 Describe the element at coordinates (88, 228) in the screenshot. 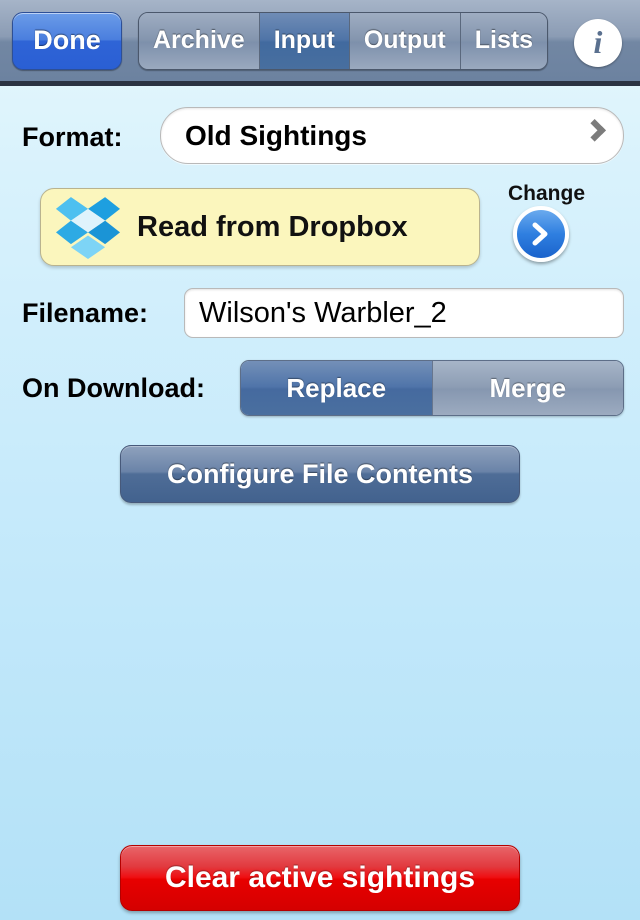

I see `dropbox-icon` at that location.